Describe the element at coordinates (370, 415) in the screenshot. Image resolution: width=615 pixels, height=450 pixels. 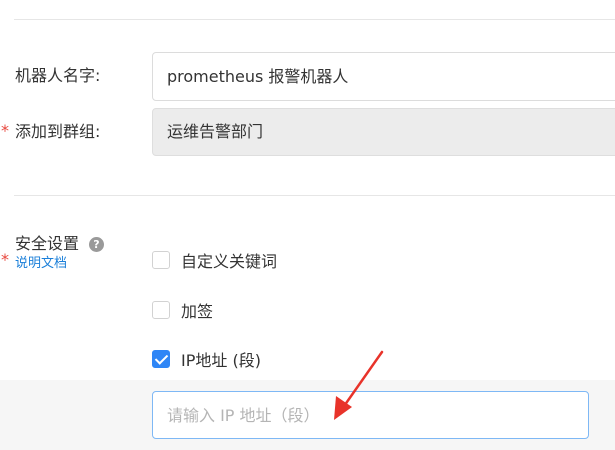
I see `ip-address-input` at that location.